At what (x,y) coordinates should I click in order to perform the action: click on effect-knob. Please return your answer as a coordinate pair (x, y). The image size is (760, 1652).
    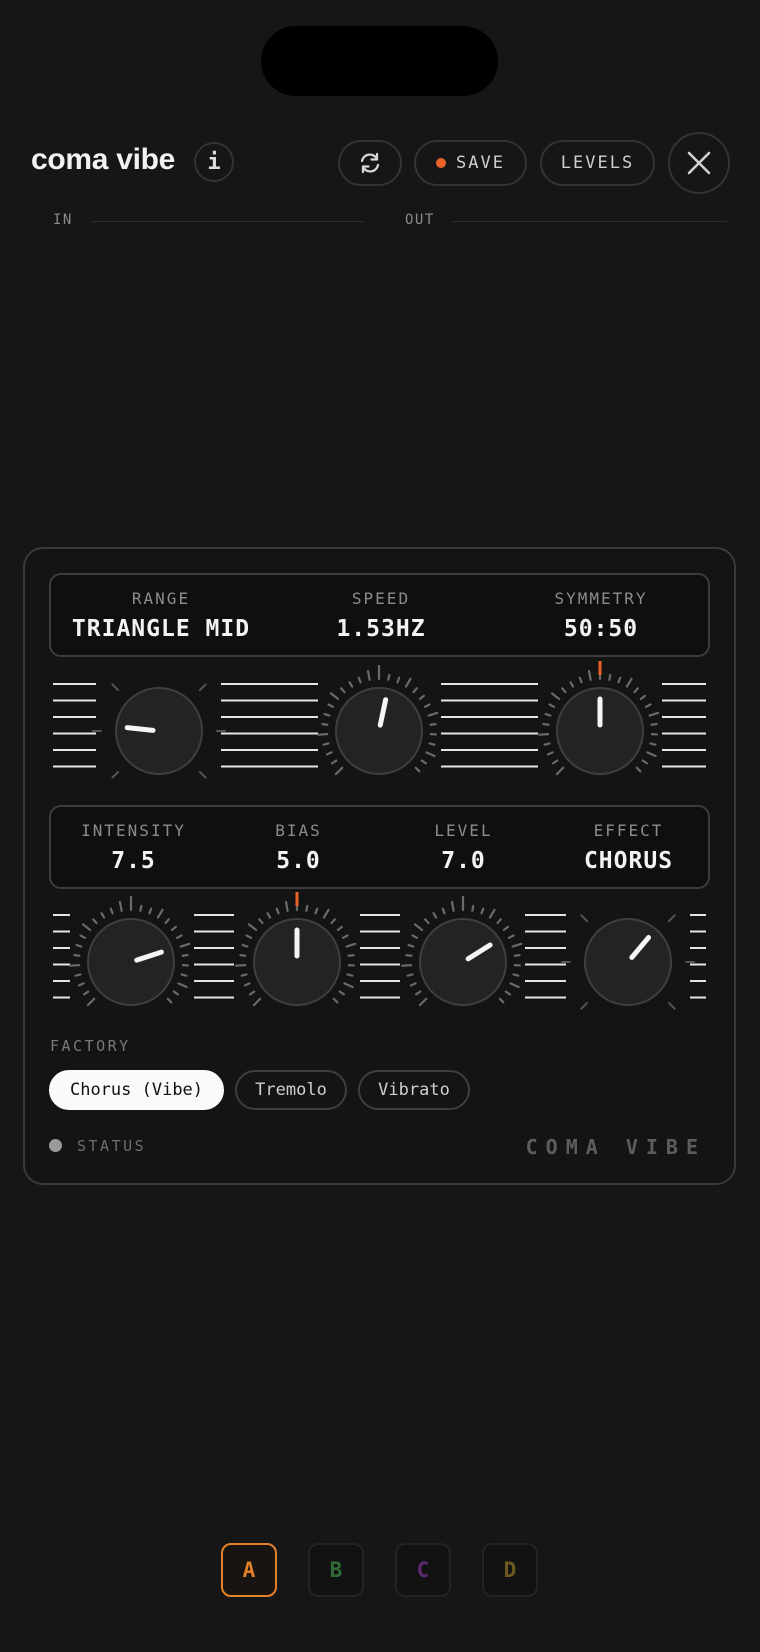
    Looking at the image, I should click on (628, 962).